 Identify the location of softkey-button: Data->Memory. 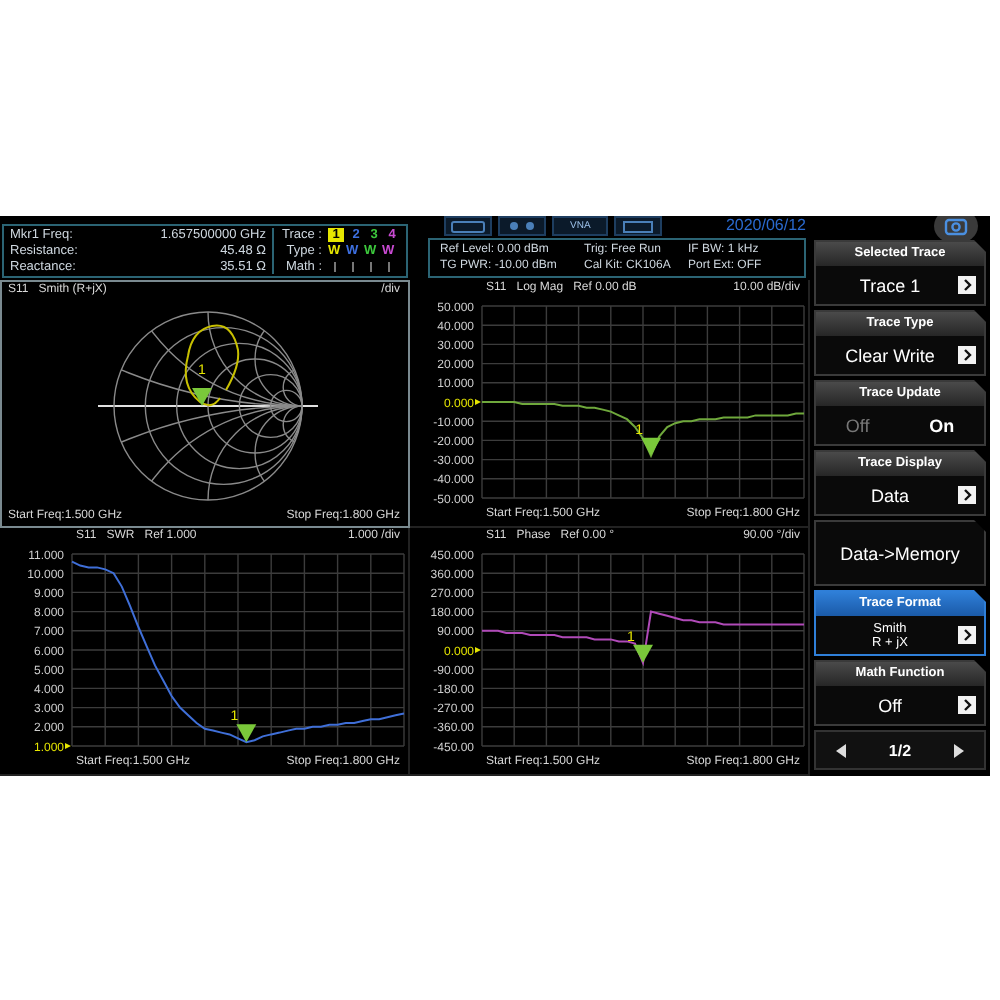
(900, 553).